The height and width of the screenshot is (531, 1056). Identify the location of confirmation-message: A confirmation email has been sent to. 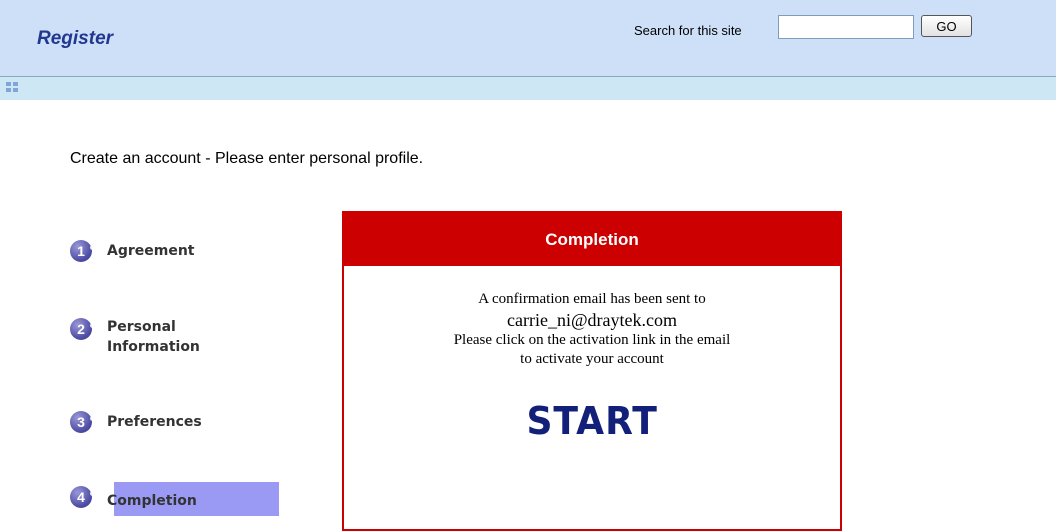
(592, 299).